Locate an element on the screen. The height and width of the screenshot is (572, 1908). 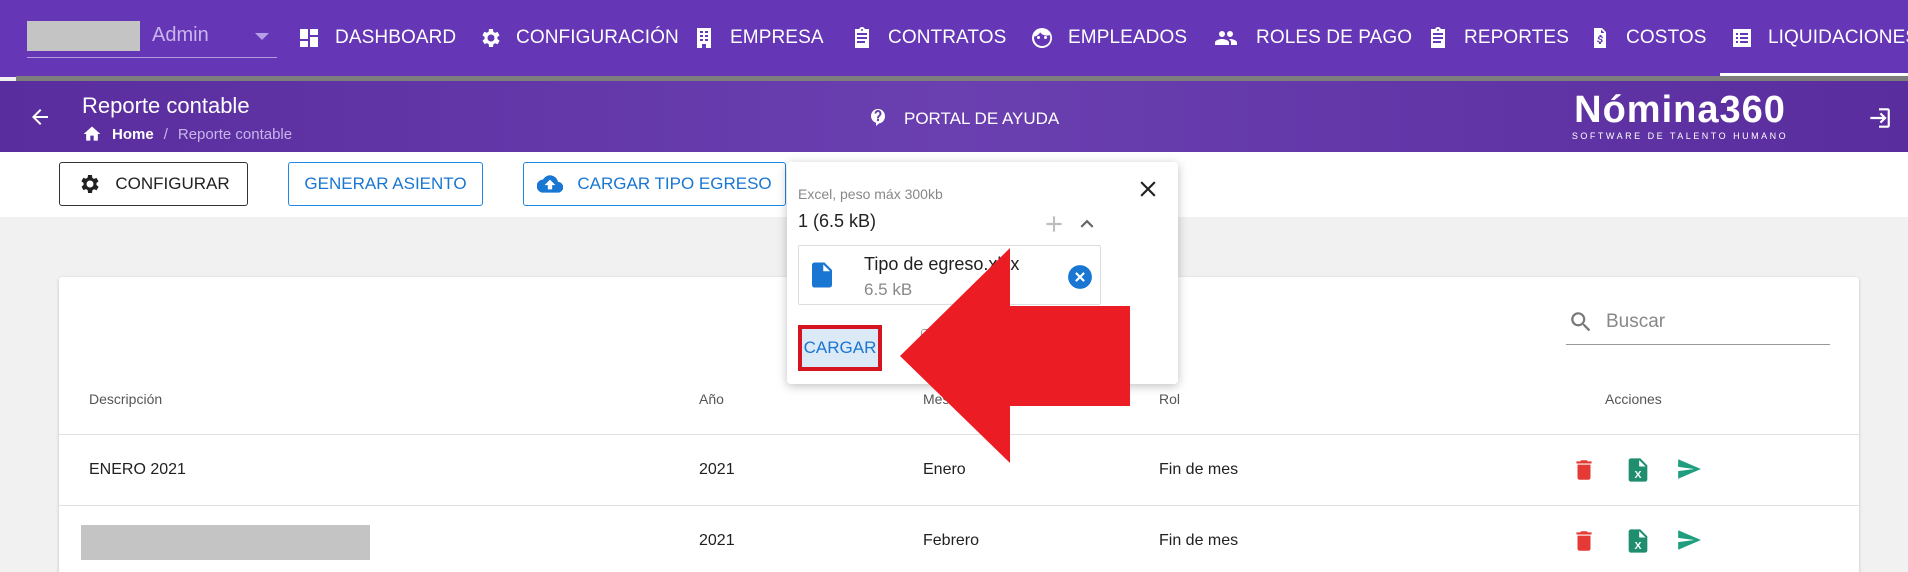
chevron-up-icon is located at coordinates (1087, 224).